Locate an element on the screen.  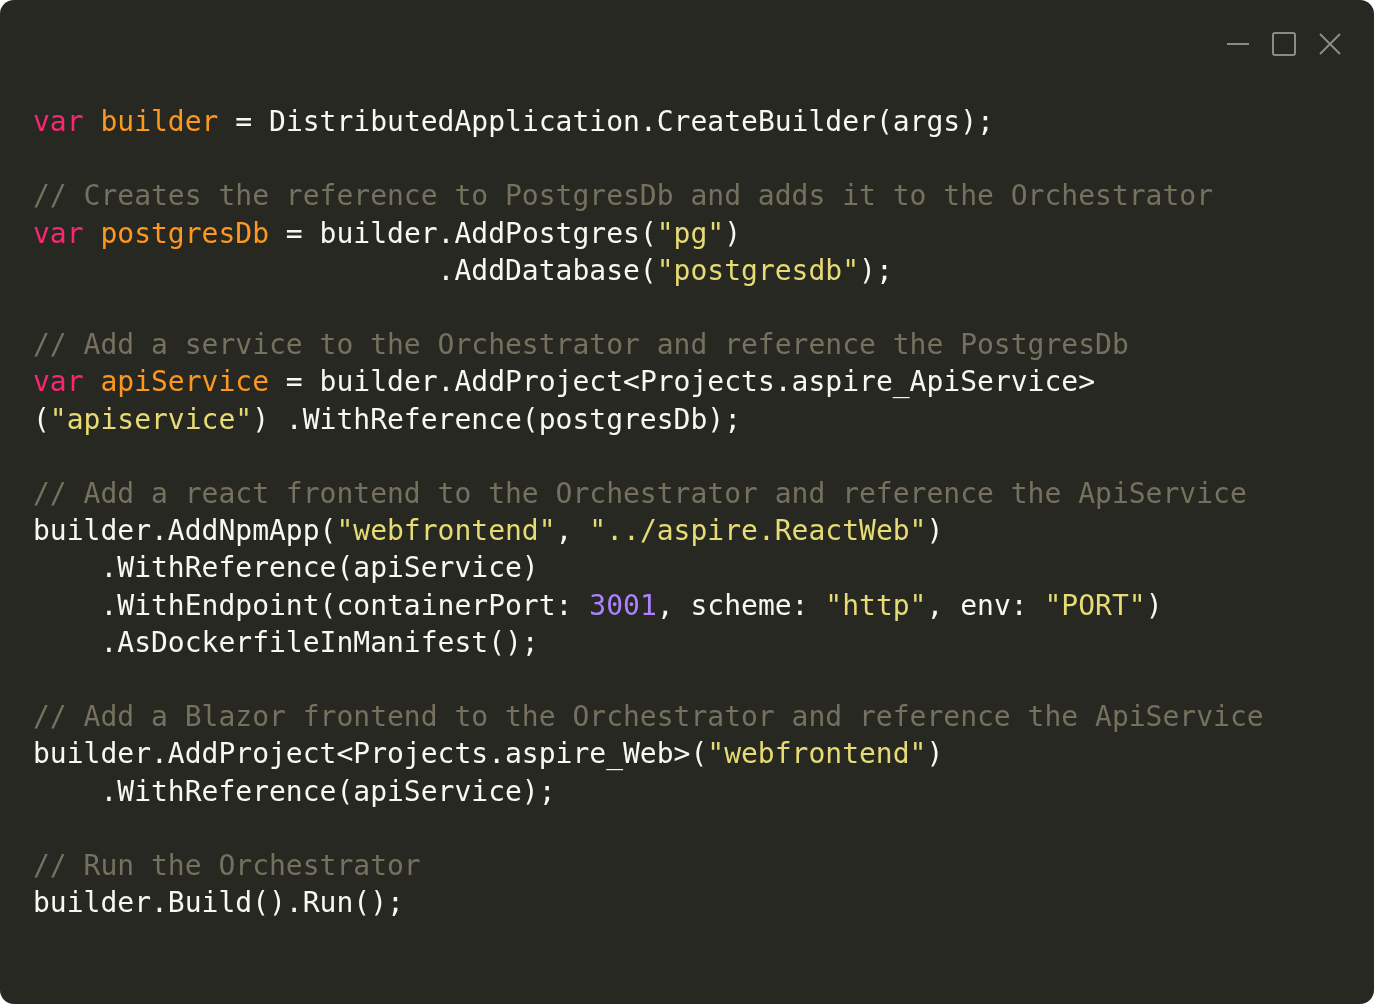
code-line: .AddDatabase("postgresdb"); is located at coordinates (665, 270).